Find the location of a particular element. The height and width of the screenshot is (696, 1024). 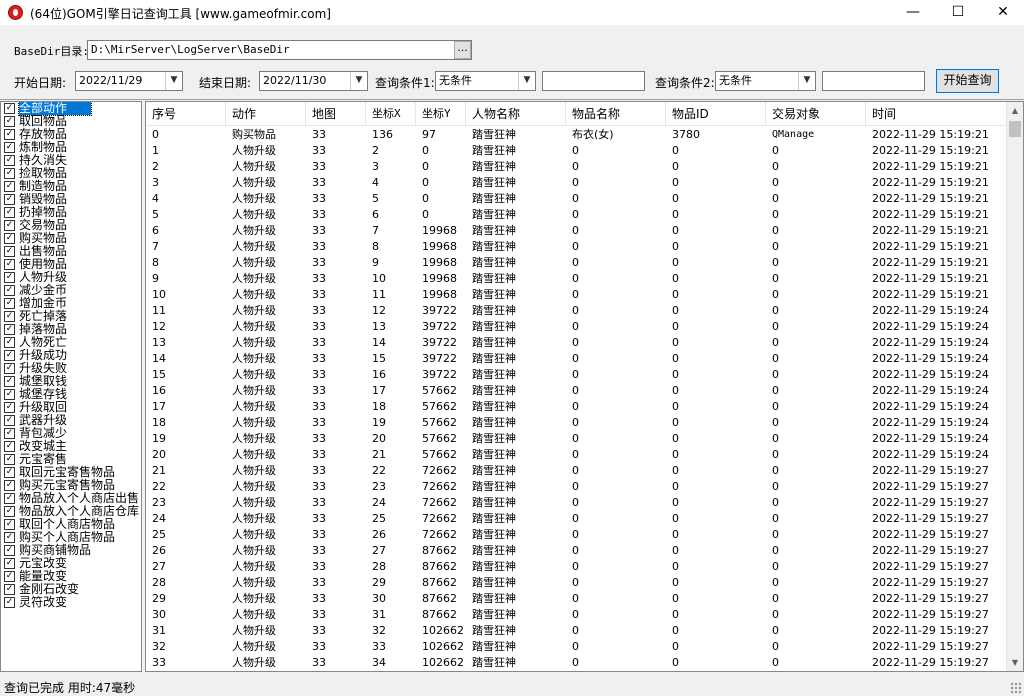

column-header: 序号 is located at coordinates (186, 114).